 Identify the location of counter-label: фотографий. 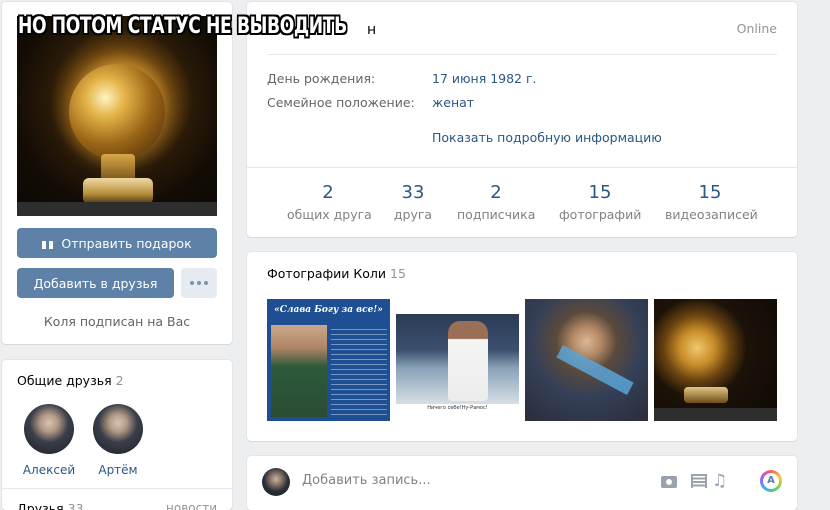
(600, 214).